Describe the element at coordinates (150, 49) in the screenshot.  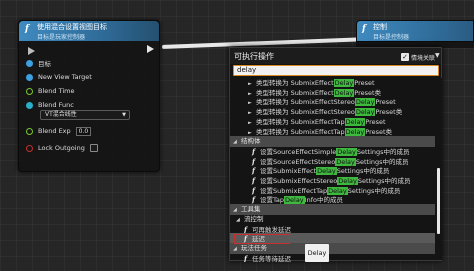
I see `exec-output-pin-icon` at that location.